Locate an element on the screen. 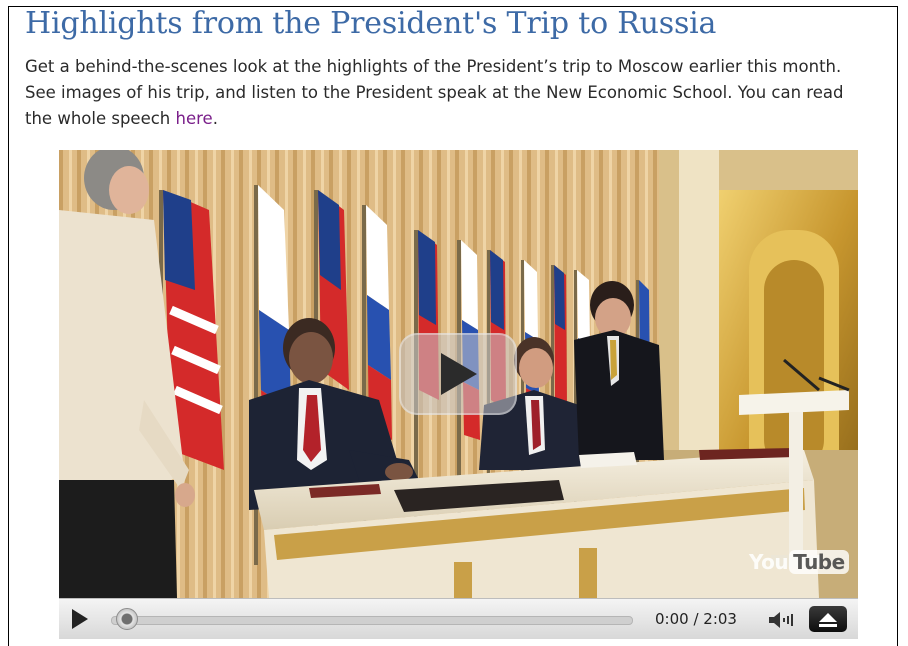  seek-handle is located at coordinates (127, 619).